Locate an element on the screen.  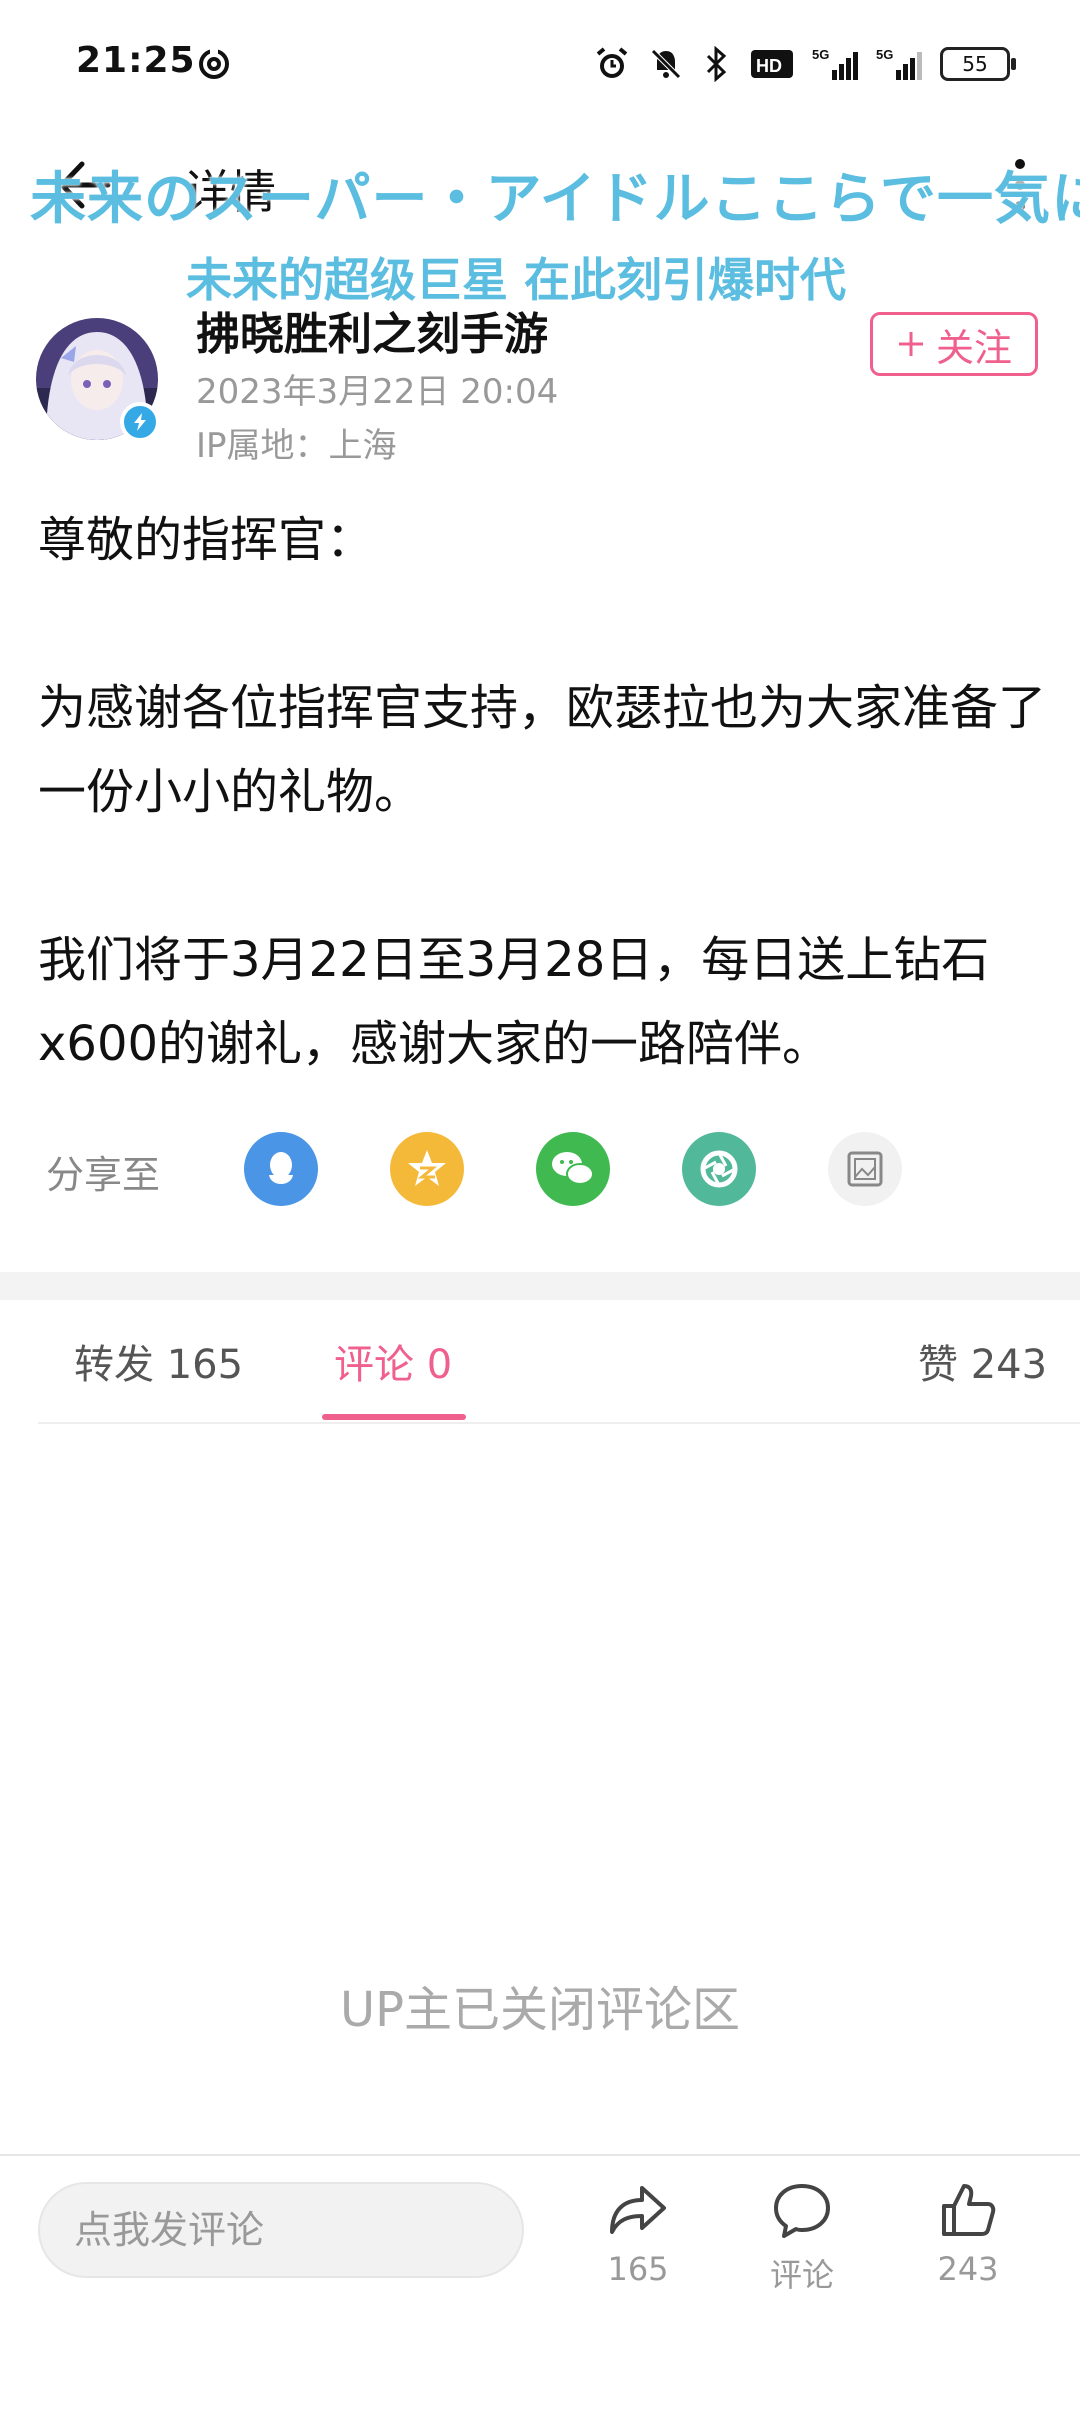
save-image-icon is located at coordinates (865, 1169).